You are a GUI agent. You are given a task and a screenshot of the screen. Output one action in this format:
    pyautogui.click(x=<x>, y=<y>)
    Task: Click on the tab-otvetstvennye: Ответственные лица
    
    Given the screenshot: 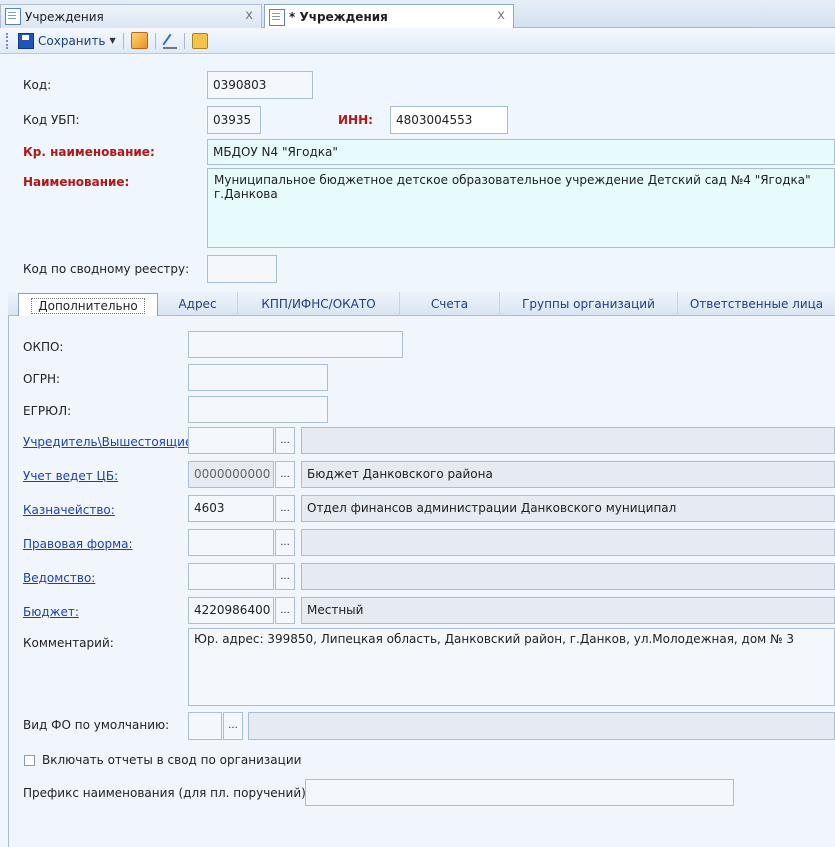 What is the action you would take?
    pyautogui.click(x=756, y=304)
    